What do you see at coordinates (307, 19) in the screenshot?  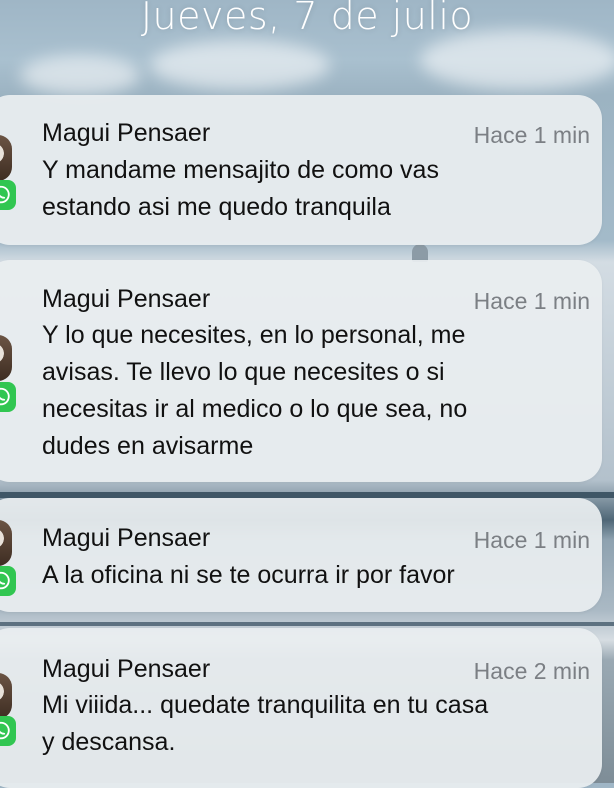 I see `lockscreen-date: Jueves, 7 de julio` at bounding box center [307, 19].